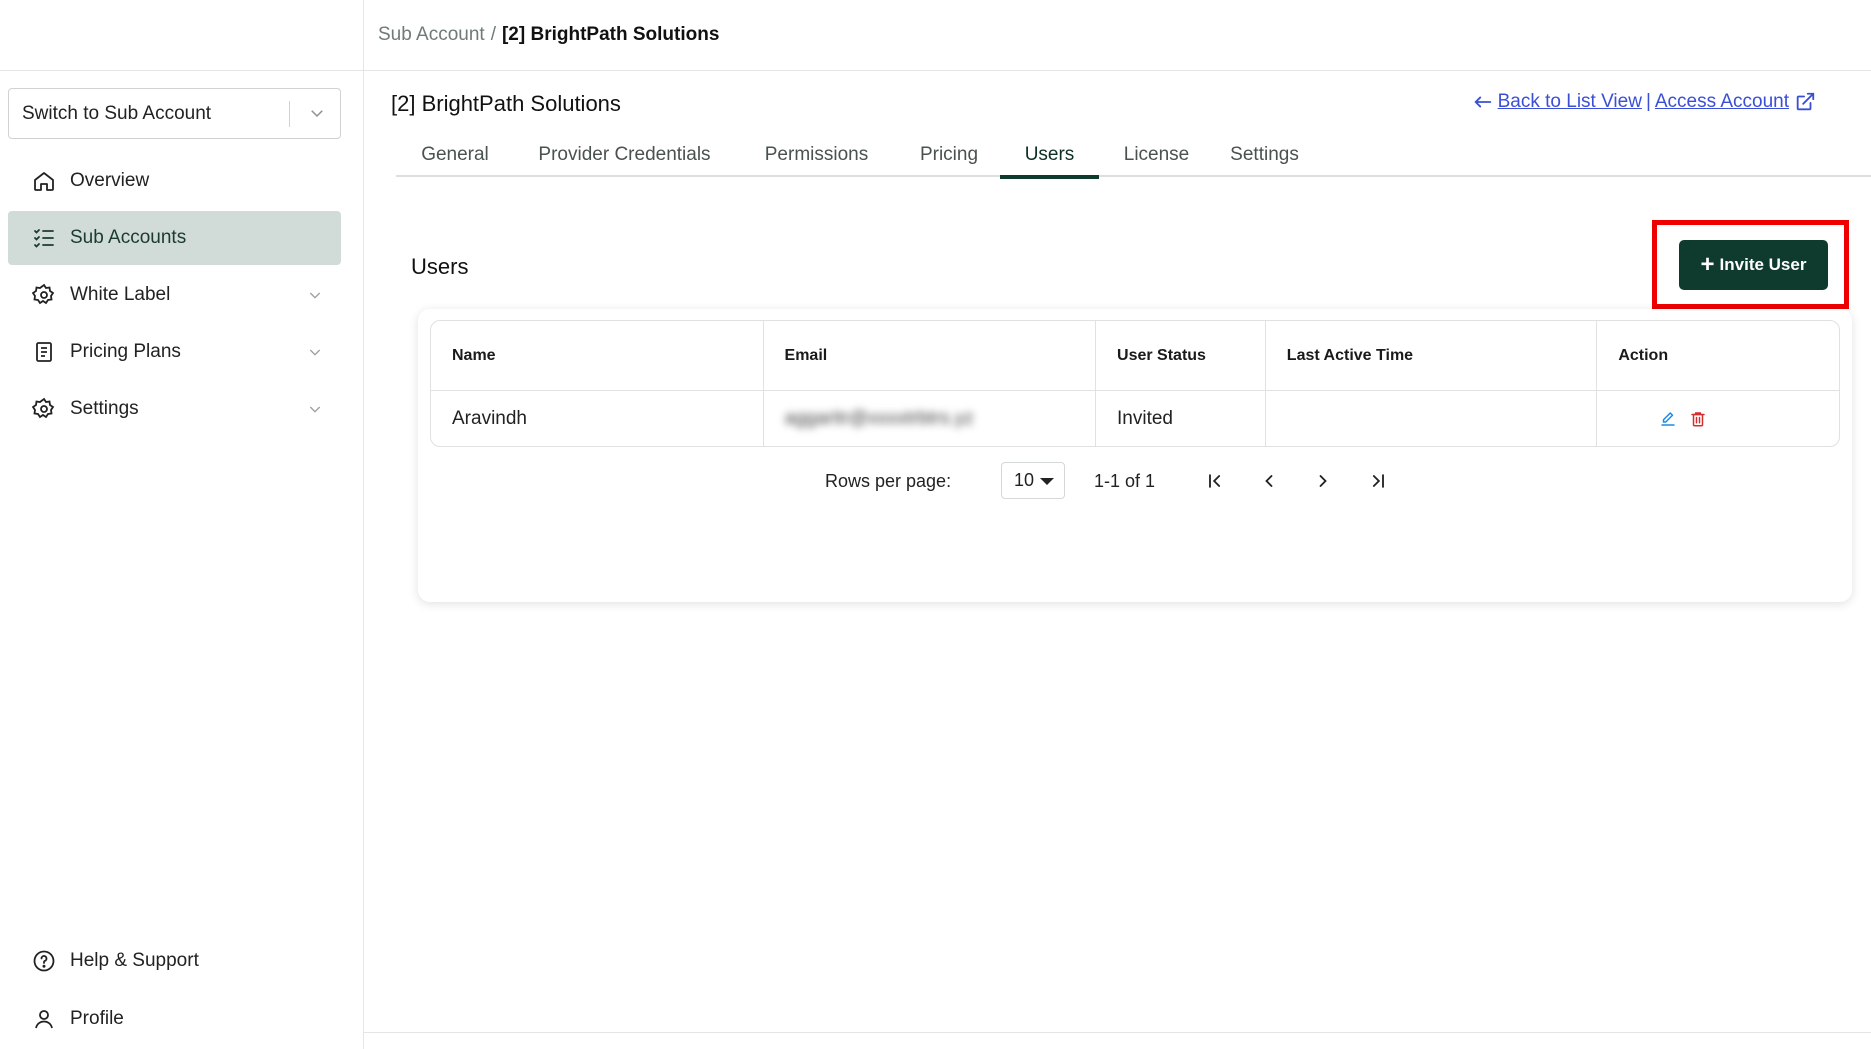 This screenshot has width=1871, height=1049. I want to click on tab-pricing: Pricing, so click(949, 154).